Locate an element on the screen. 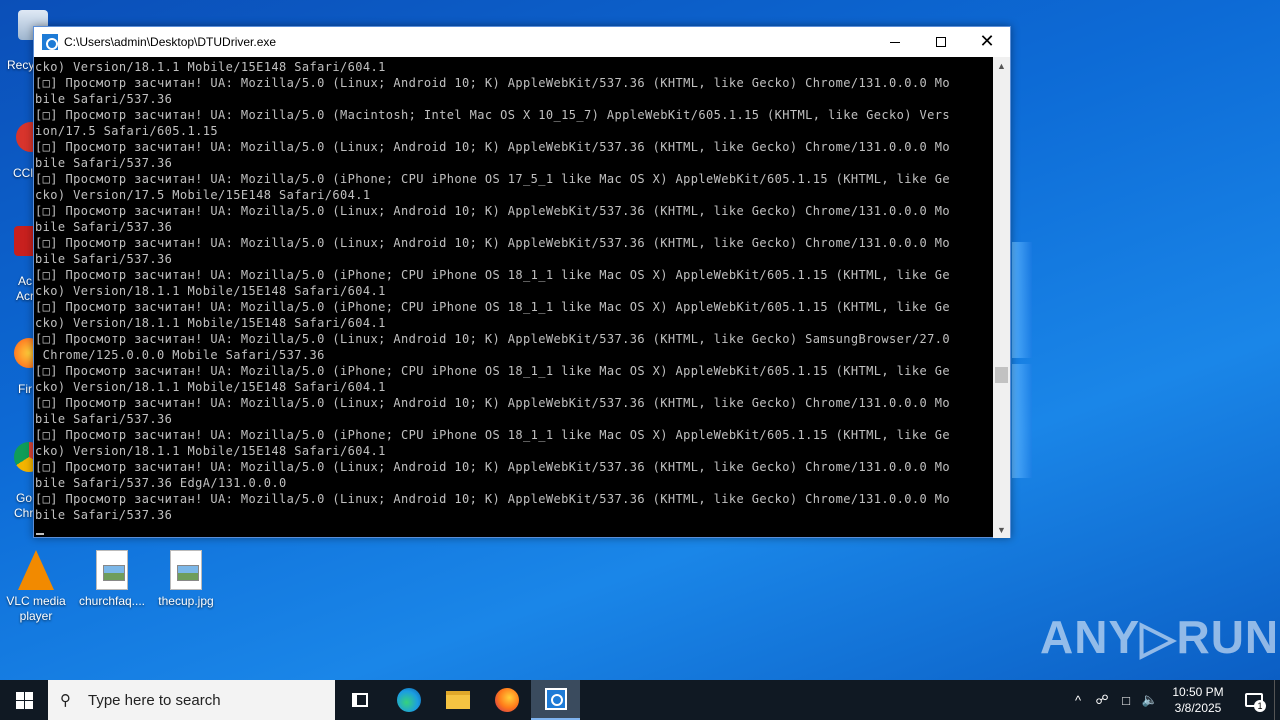 The width and height of the screenshot is (1280, 720). show-desktop-button is located at coordinates (1277, 700).